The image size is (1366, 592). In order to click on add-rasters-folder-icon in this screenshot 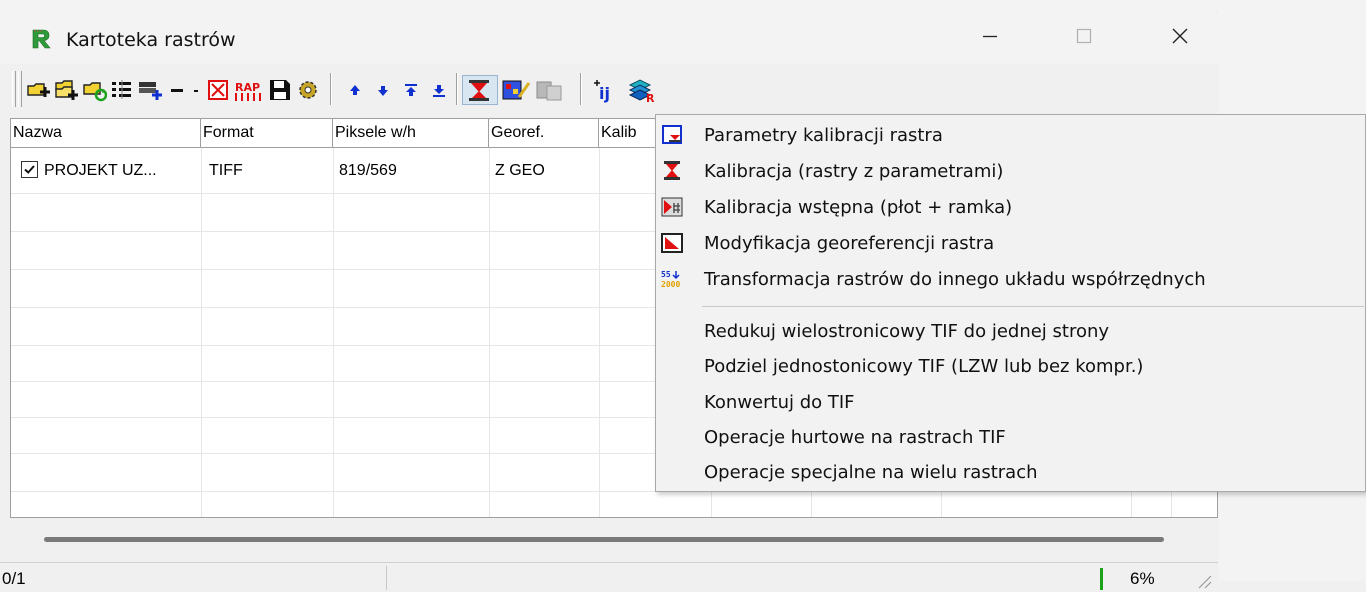, I will do `click(66, 90)`.